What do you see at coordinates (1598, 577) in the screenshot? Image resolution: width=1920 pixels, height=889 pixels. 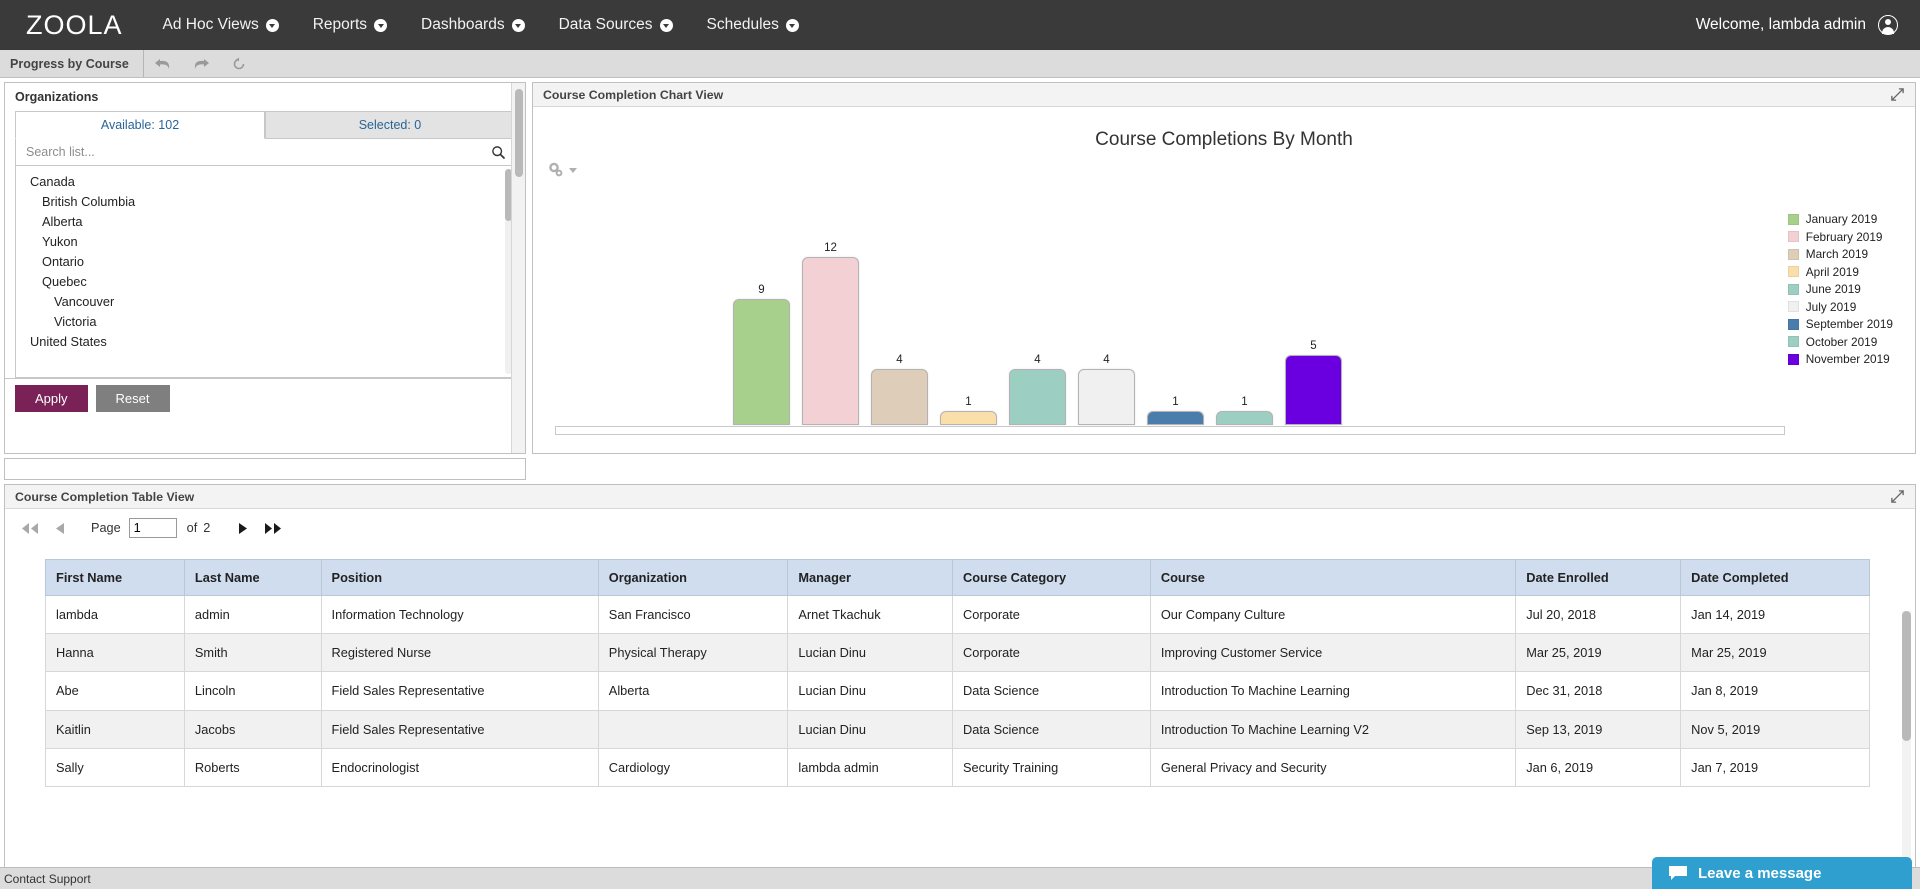 I see `table-column-header: Date Enrolled` at bounding box center [1598, 577].